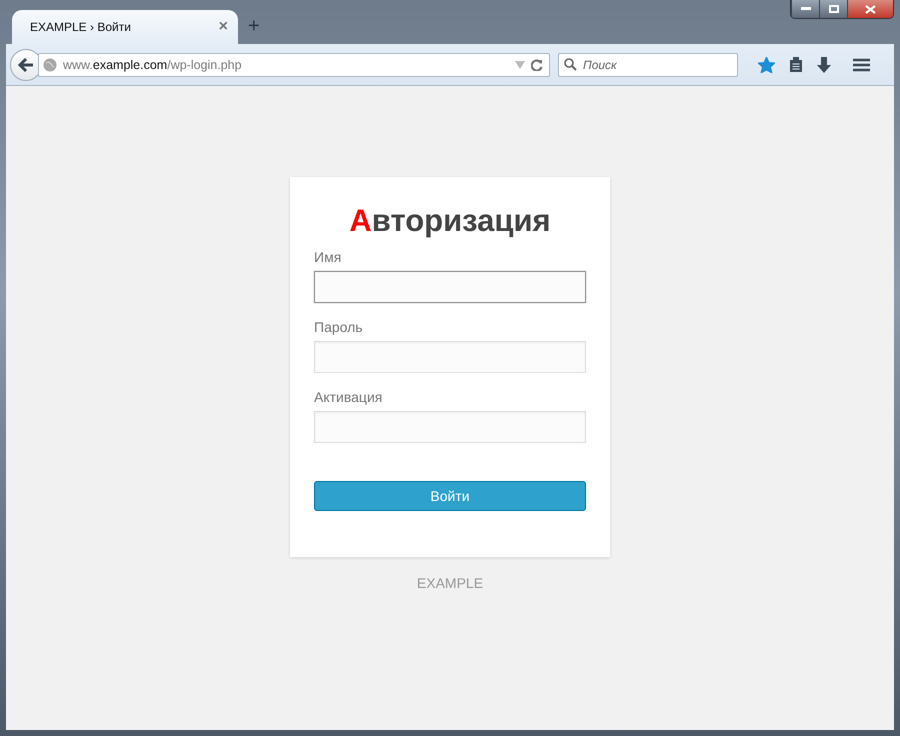 The width and height of the screenshot is (900, 736). Describe the element at coordinates (50, 65) in the screenshot. I see `globe-icon` at that location.